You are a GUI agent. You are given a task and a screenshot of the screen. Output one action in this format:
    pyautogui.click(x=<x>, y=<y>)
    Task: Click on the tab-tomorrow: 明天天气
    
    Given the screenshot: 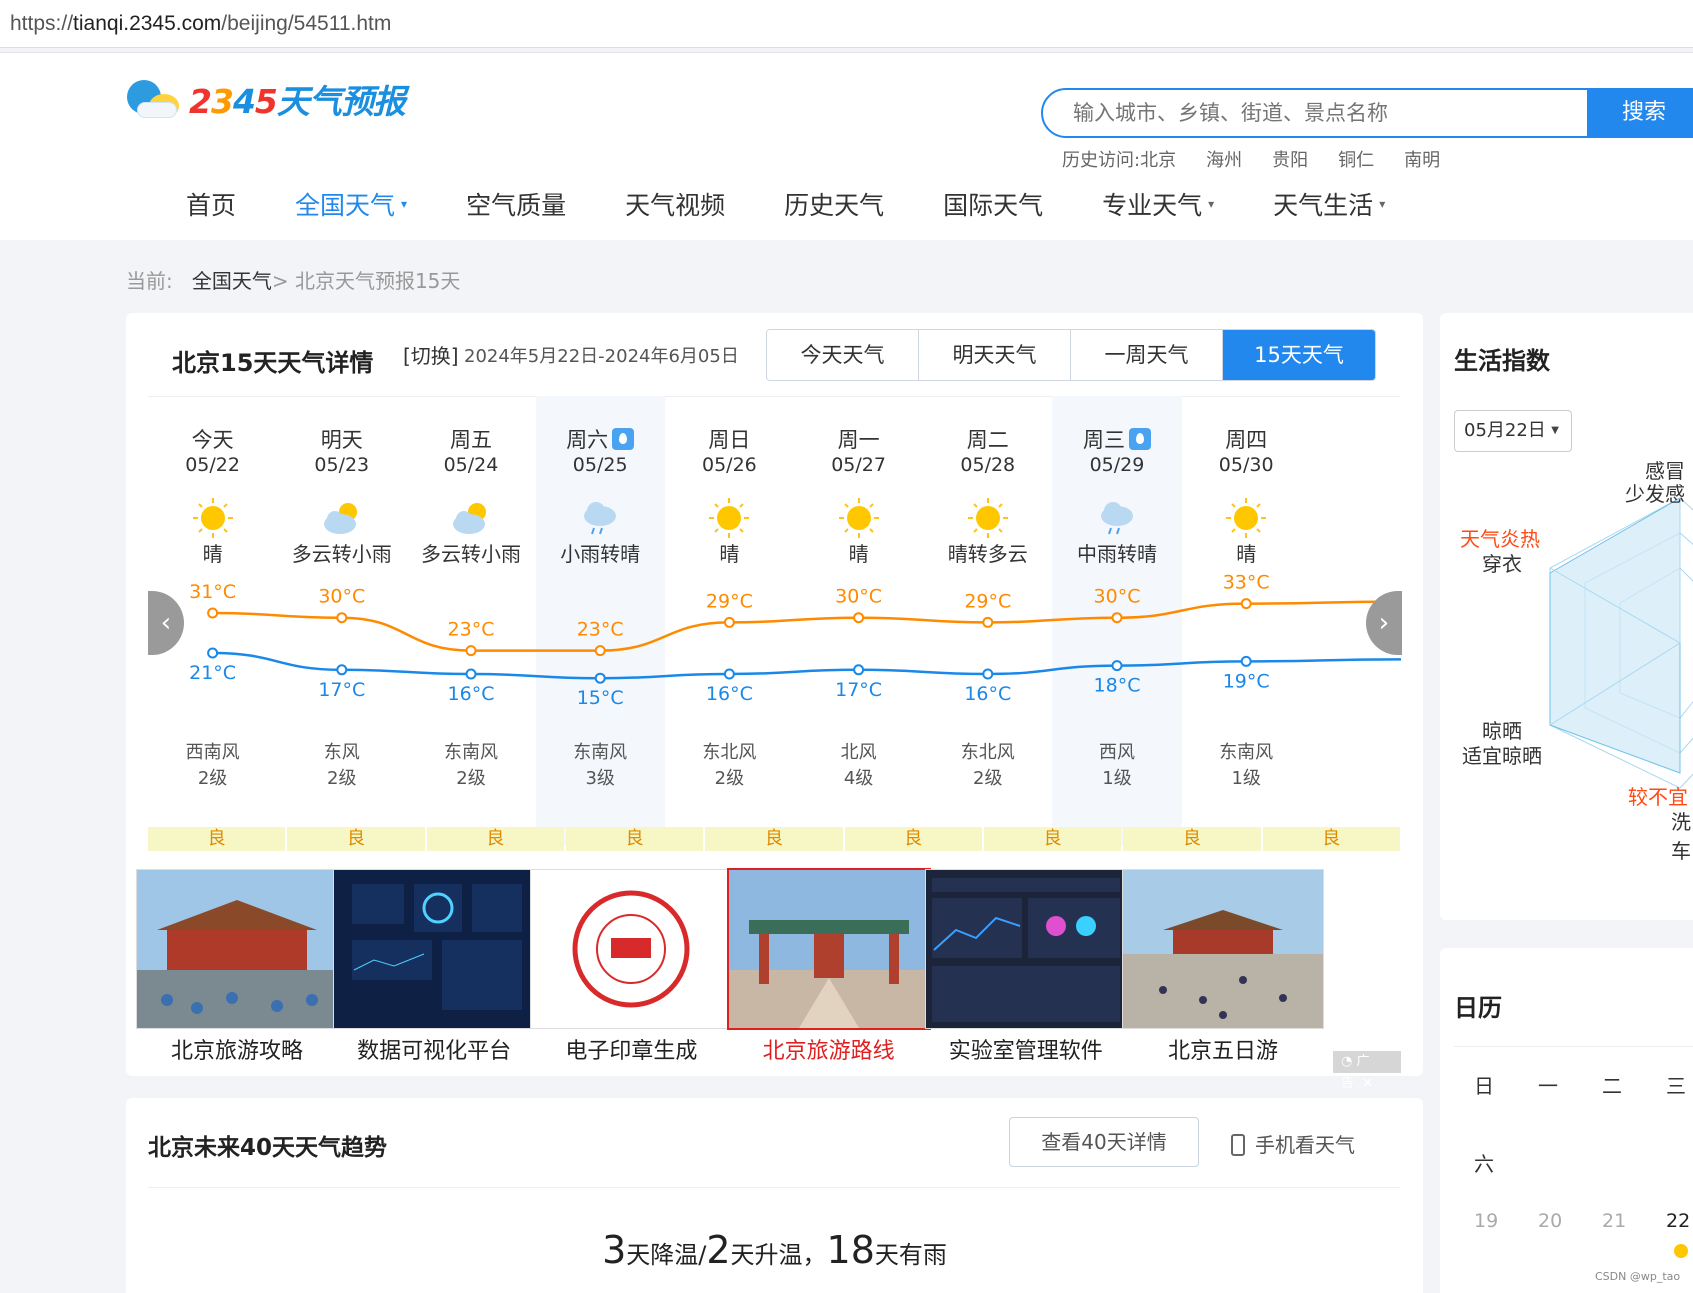 What is the action you would take?
    pyautogui.click(x=995, y=355)
    